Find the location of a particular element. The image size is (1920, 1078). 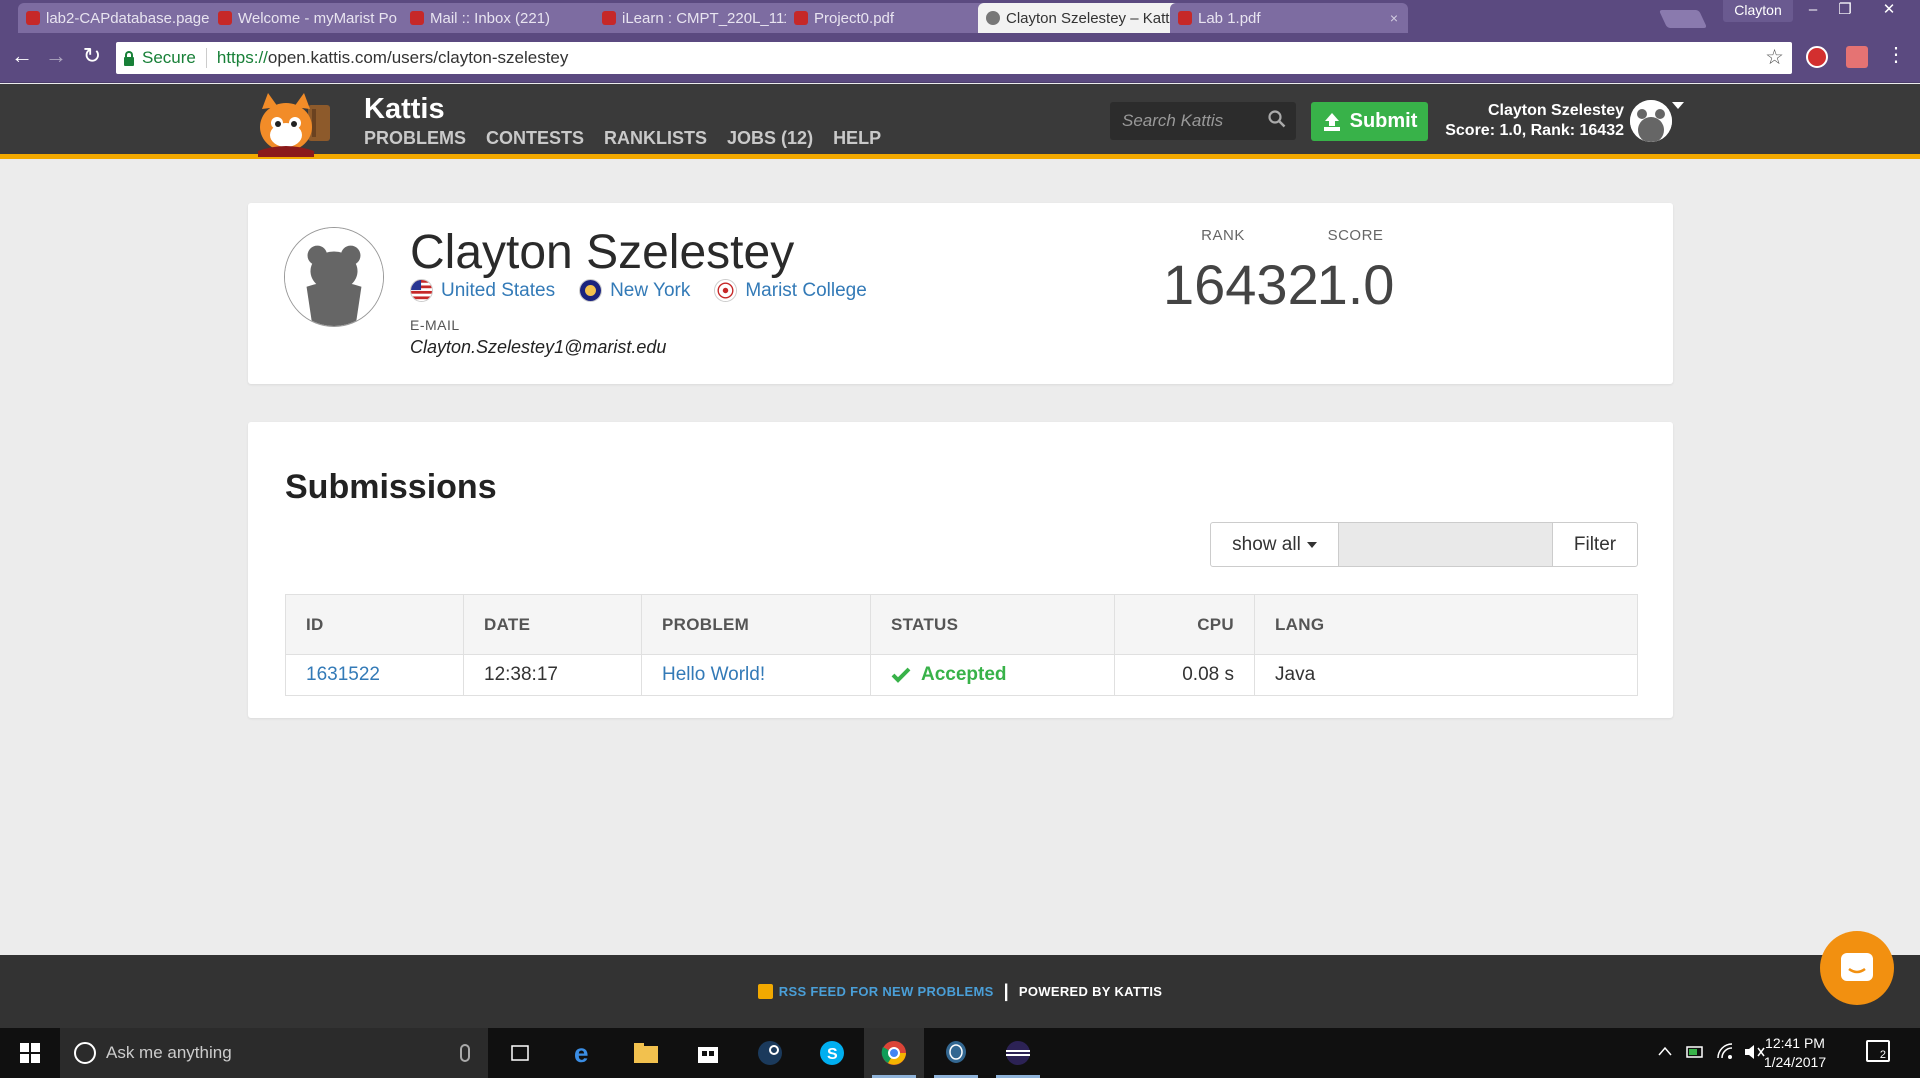

search-icon is located at coordinates (1277, 119).